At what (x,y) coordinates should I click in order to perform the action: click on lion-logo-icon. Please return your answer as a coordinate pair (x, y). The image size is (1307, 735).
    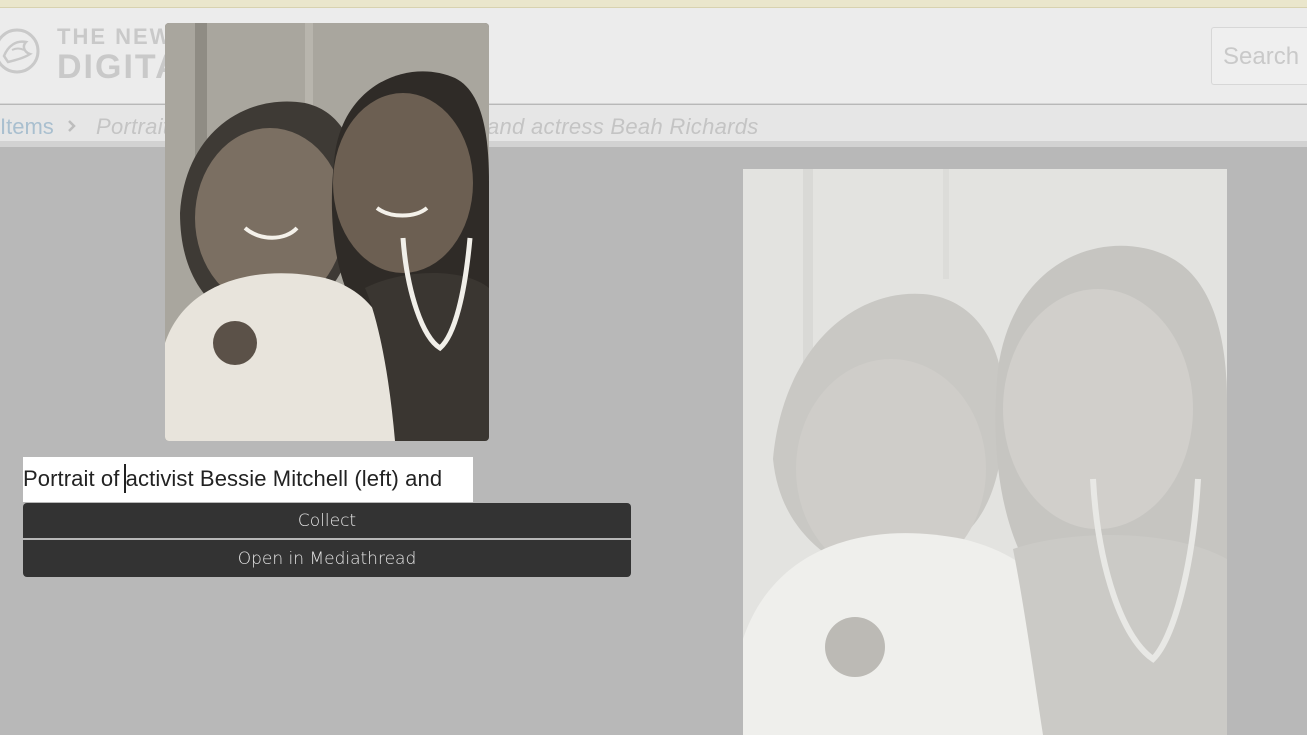
    Looking at the image, I should click on (20, 51).